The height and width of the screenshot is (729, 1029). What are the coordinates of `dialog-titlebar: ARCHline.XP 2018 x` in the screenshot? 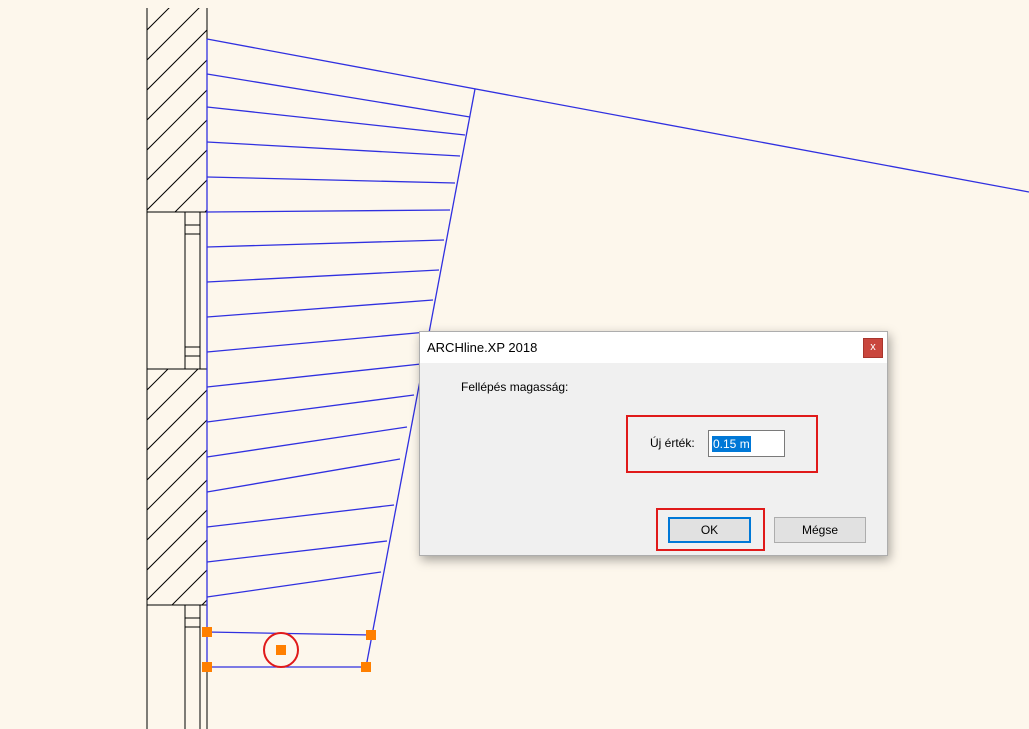 It's located at (653, 347).